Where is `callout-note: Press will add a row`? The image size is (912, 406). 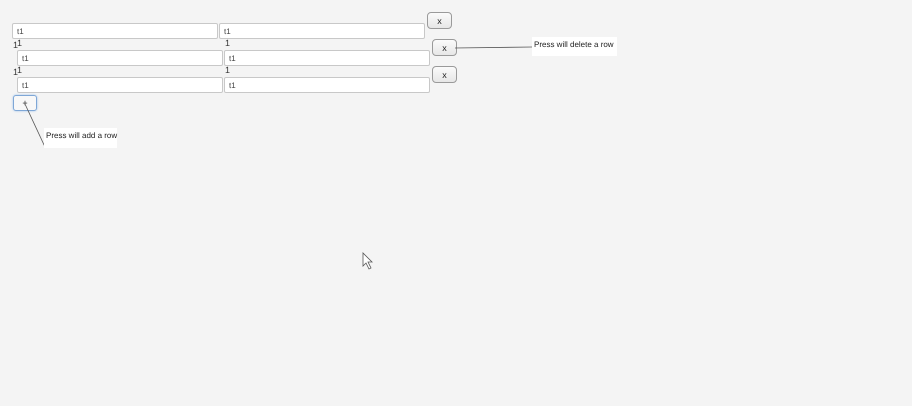 callout-note: Press will add a row is located at coordinates (80, 138).